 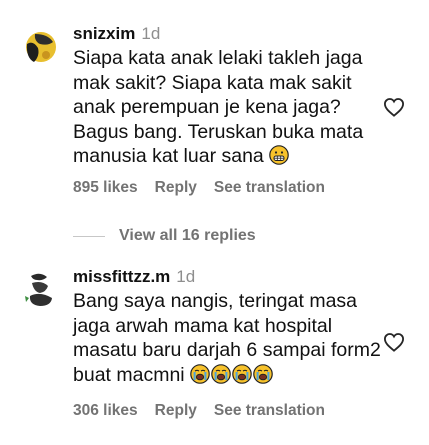 I want to click on comment-line-text: buat macmni, so click(x=129, y=374).